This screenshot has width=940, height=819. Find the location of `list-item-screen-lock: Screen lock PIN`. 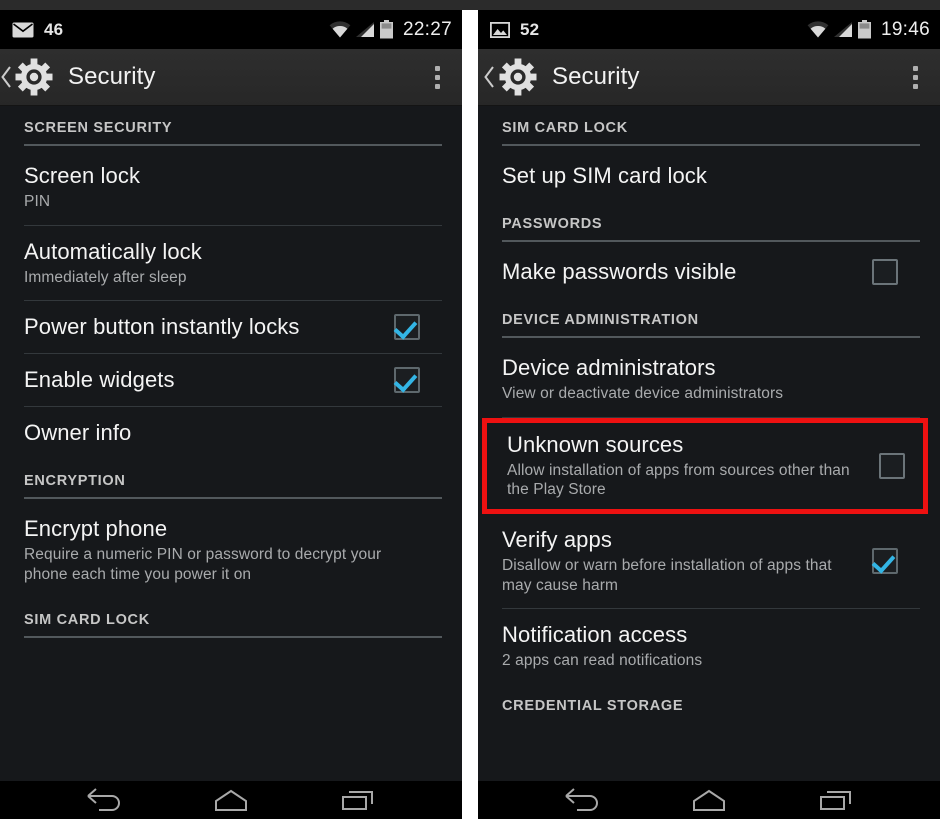

list-item-screen-lock: Screen lock PIN is located at coordinates (221, 187).